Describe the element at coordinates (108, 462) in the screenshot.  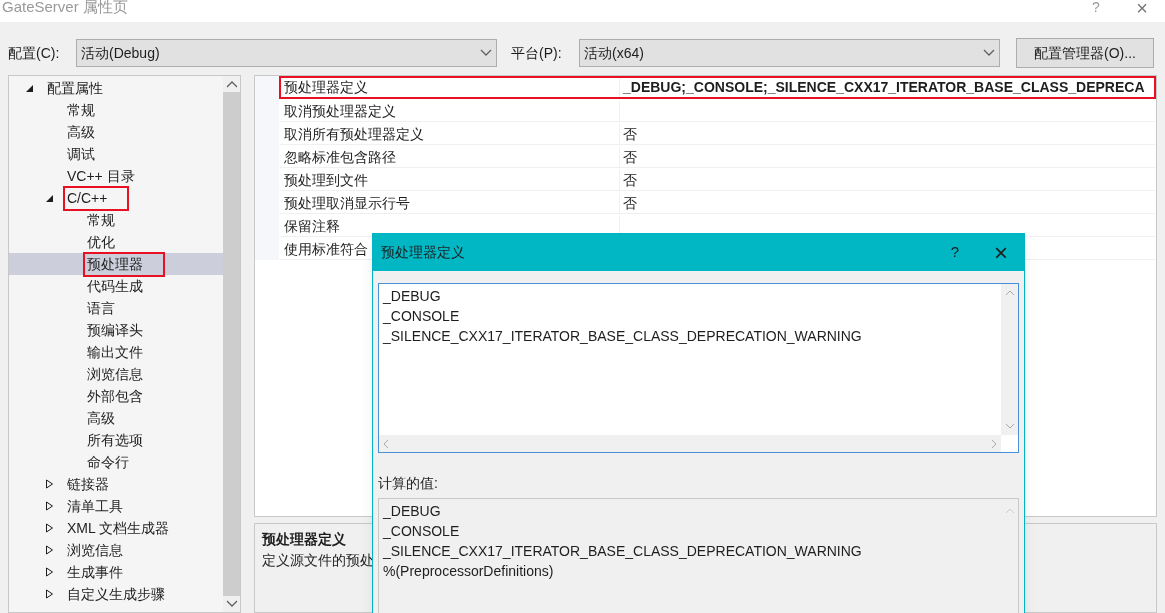
I see `tree-label: 命令行` at that location.